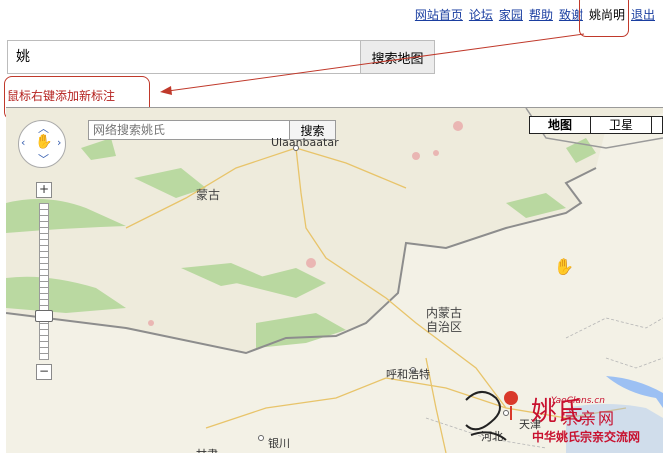 This screenshot has height=453, width=663. What do you see at coordinates (621, 125) in the screenshot?
I see `map-type-satellite-button: 卫星` at bounding box center [621, 125].